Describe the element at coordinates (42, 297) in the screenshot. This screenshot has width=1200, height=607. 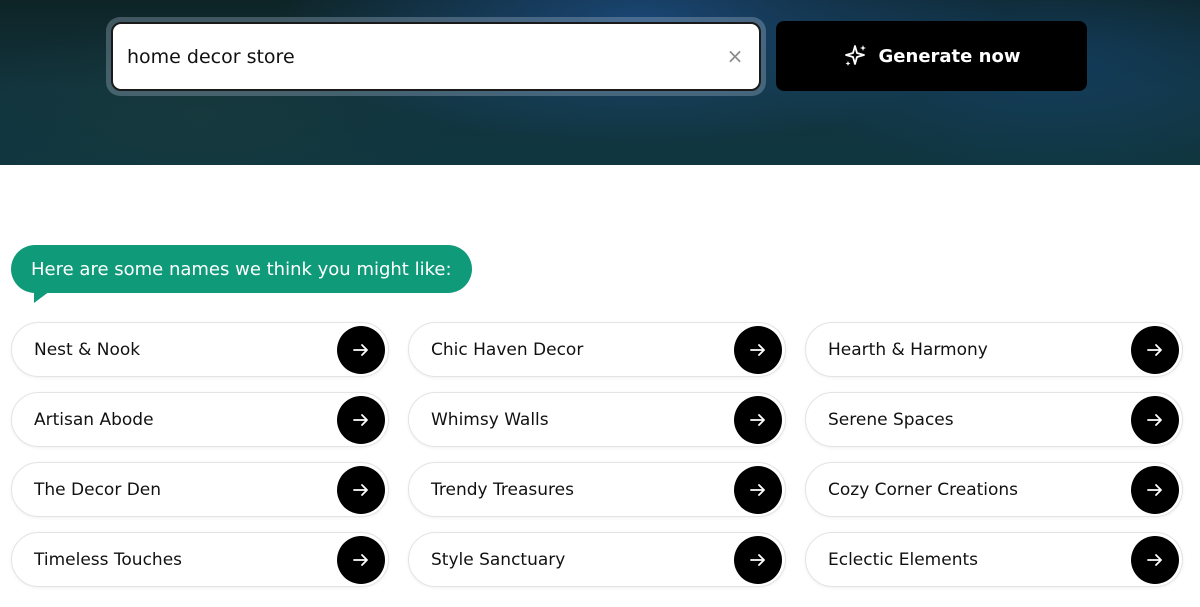
I see `bubble-tail` at that location.